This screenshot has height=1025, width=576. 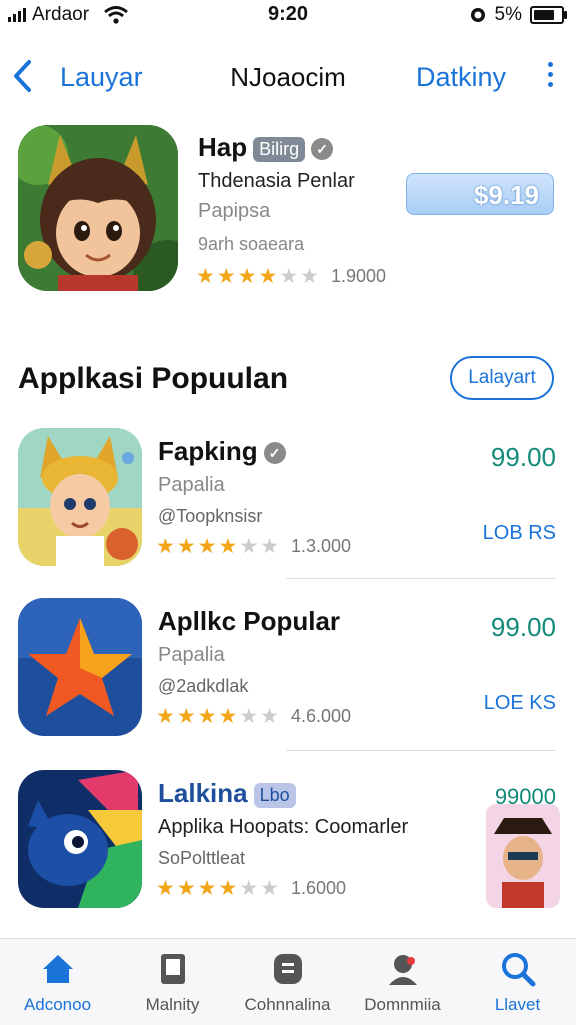 I want to click on more-options-icon, so click(x=551, y=74).